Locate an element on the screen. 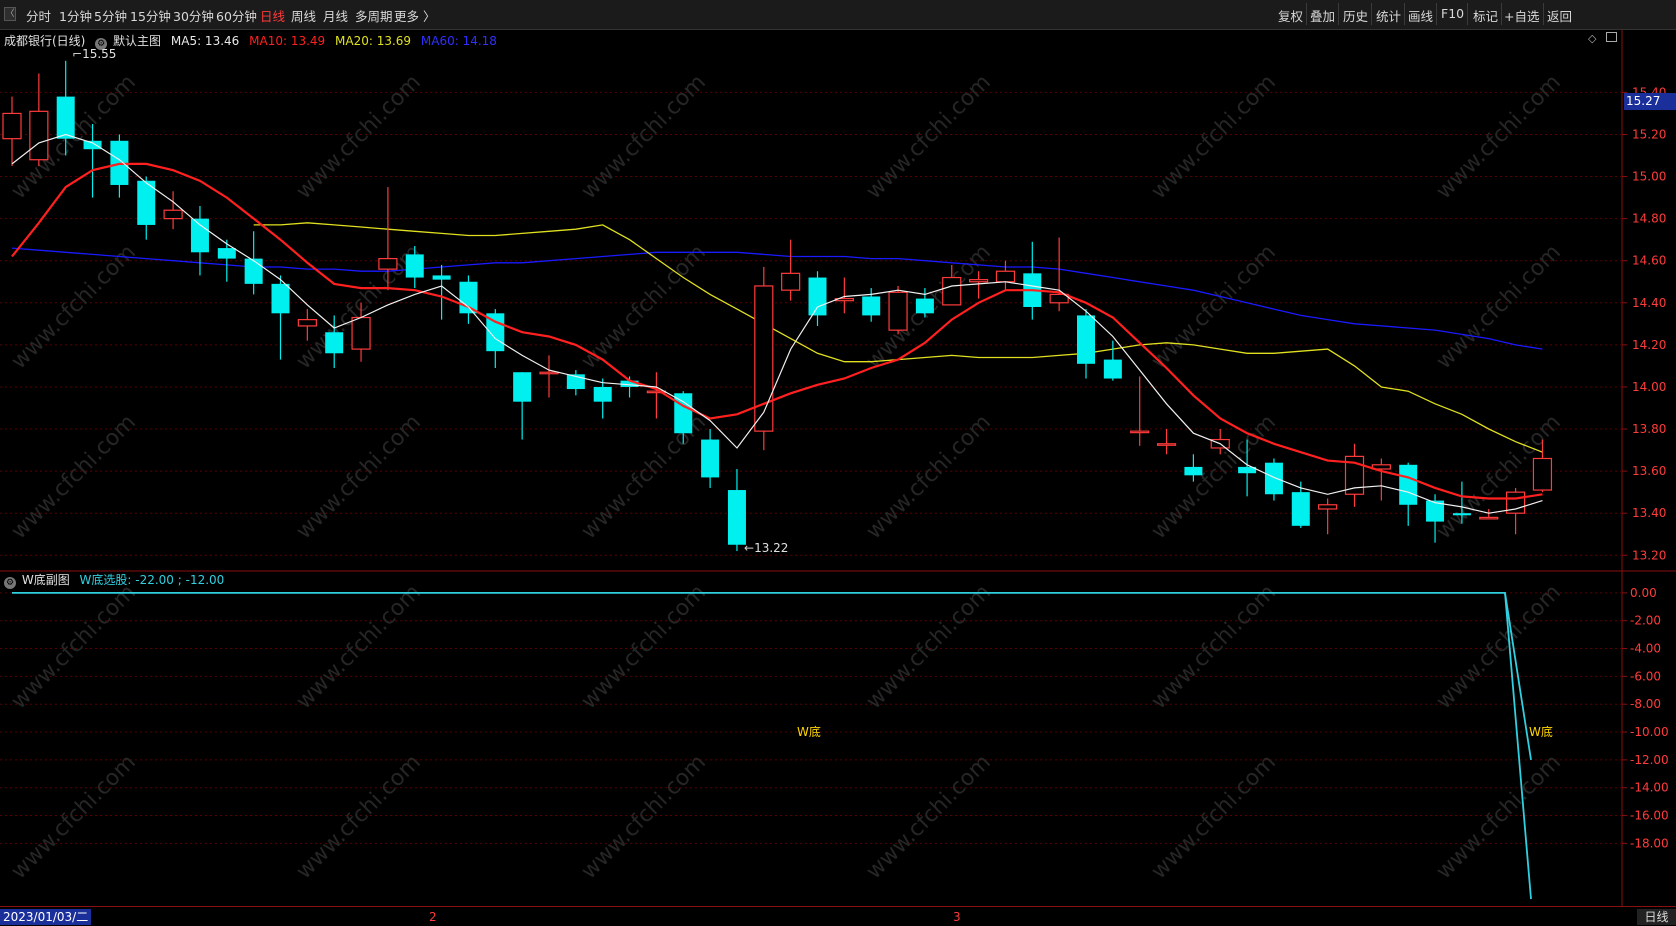  price-tick-label: 13.20 is located at coordinates (1649, 555).